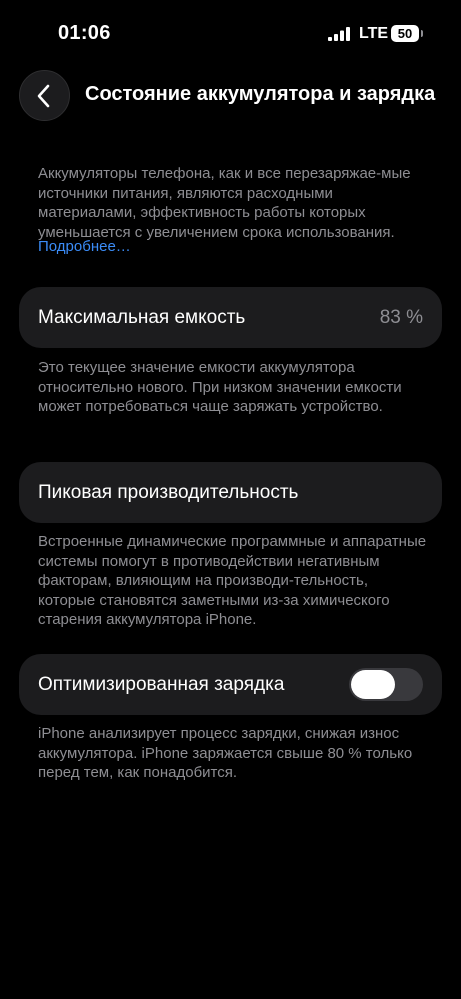 The width and height of the screenshot is (461, 999). I want to click on chevron-left-icon, so click(43, 96).